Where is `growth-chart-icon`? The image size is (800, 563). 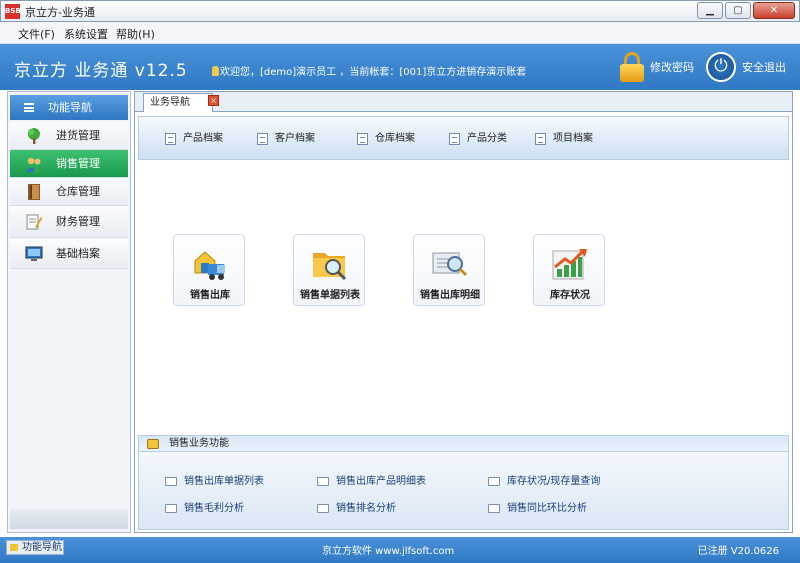 growth-chart-icon is located at coordinates (569, 264).